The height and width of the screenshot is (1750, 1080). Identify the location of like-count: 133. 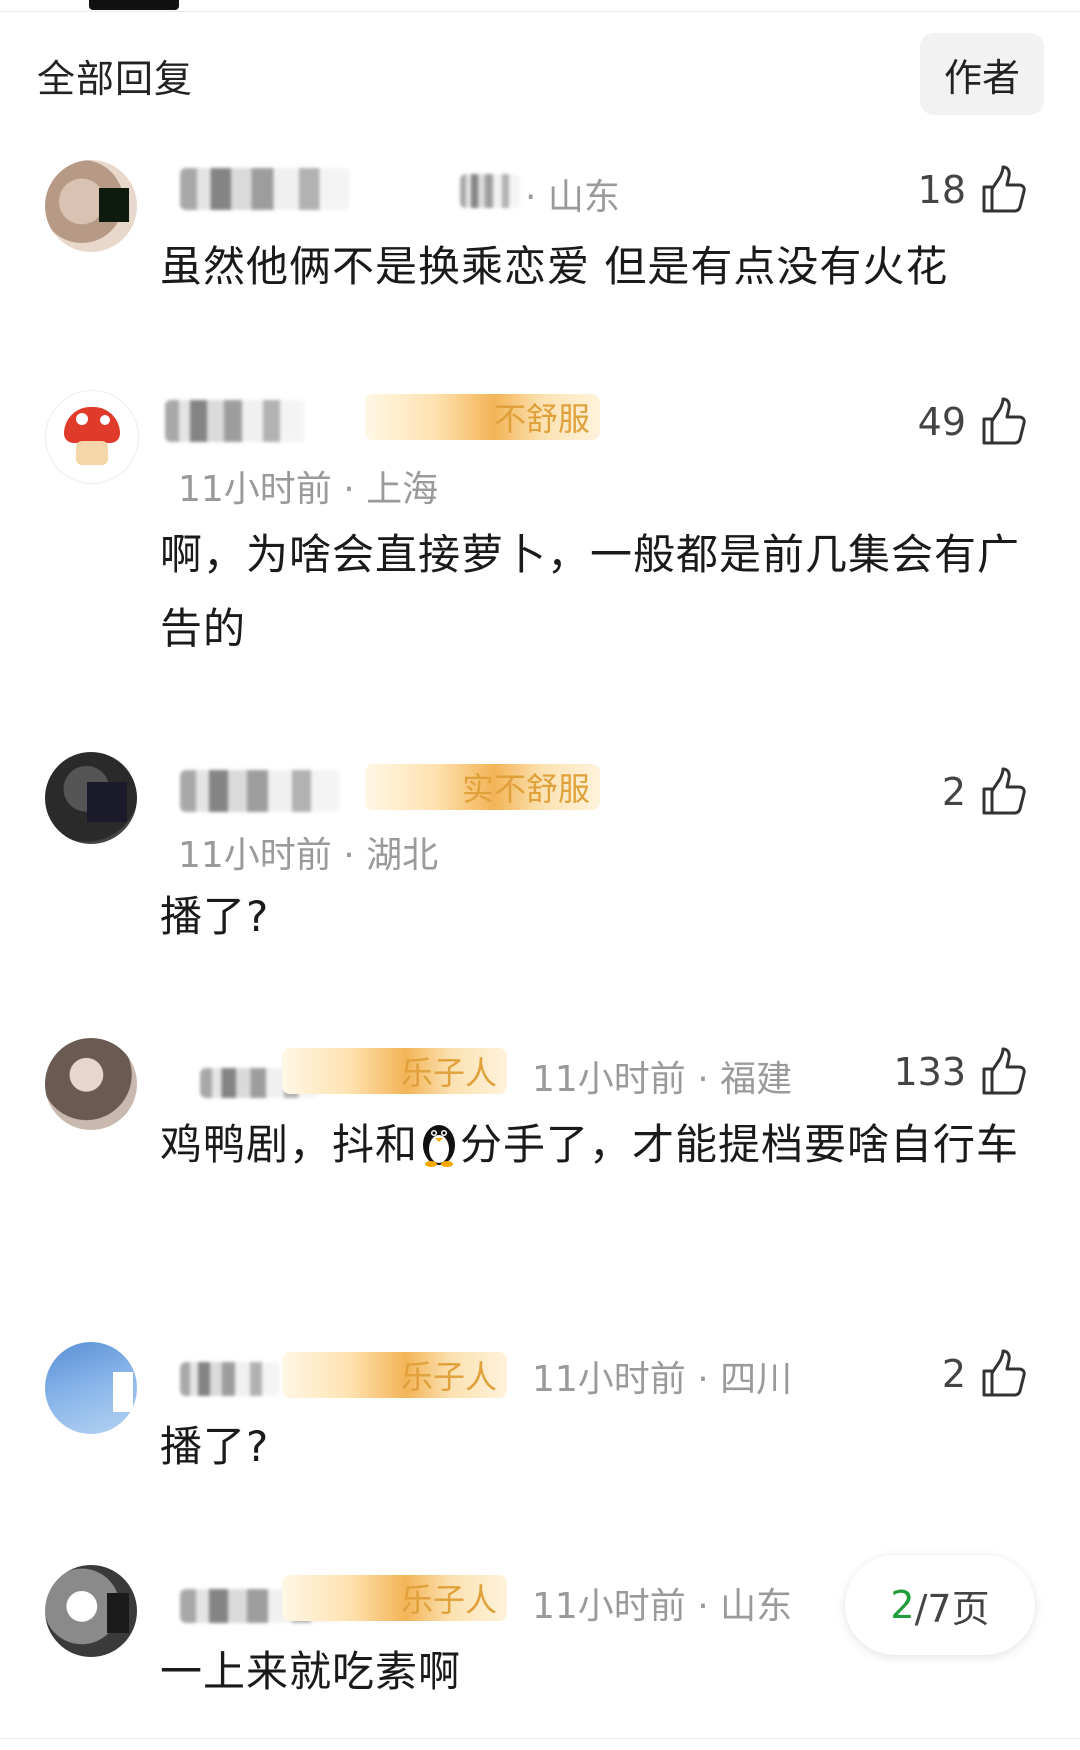
(929, 1072).